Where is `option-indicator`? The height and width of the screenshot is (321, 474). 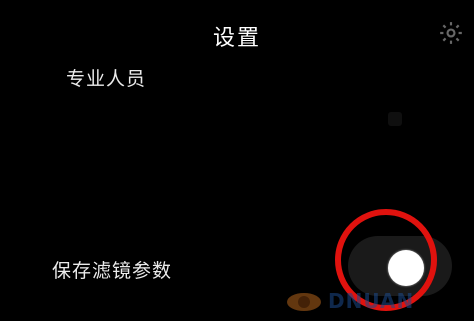
option-indicator is located at coordinates (395, 119).